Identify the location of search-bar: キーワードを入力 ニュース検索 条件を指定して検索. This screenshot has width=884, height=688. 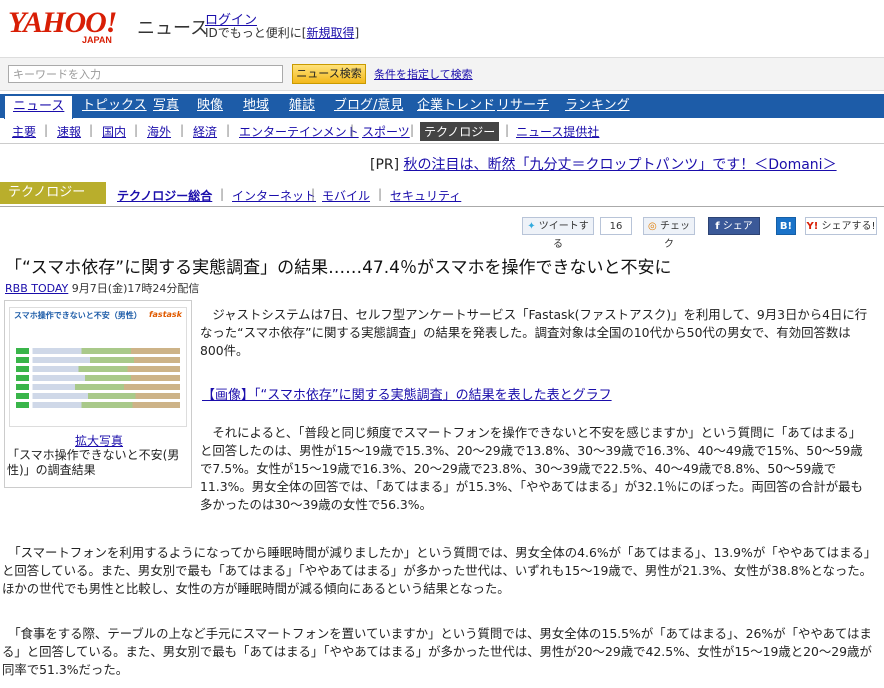
(442, 74).